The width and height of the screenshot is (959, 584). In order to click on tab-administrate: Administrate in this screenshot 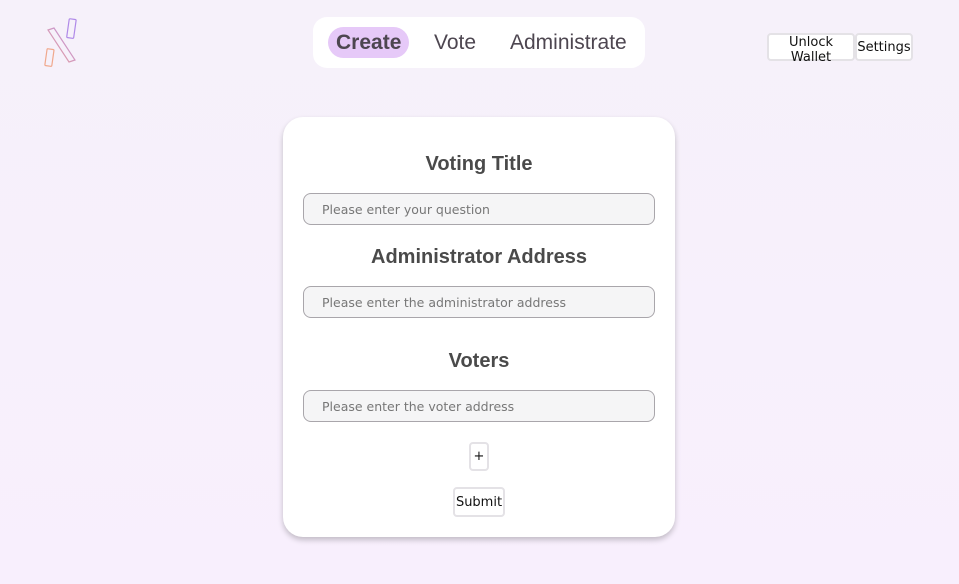, I will do `click(568, 42)`.